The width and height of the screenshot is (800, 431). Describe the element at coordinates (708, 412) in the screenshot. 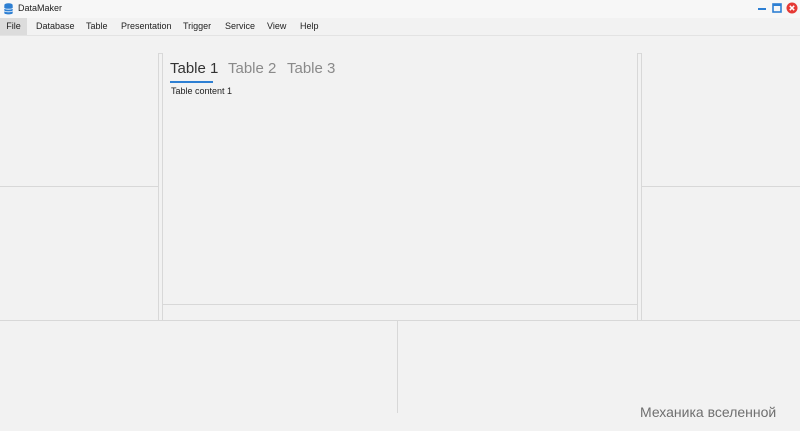

I see `watermark-text: Механика вселенной` at that location.